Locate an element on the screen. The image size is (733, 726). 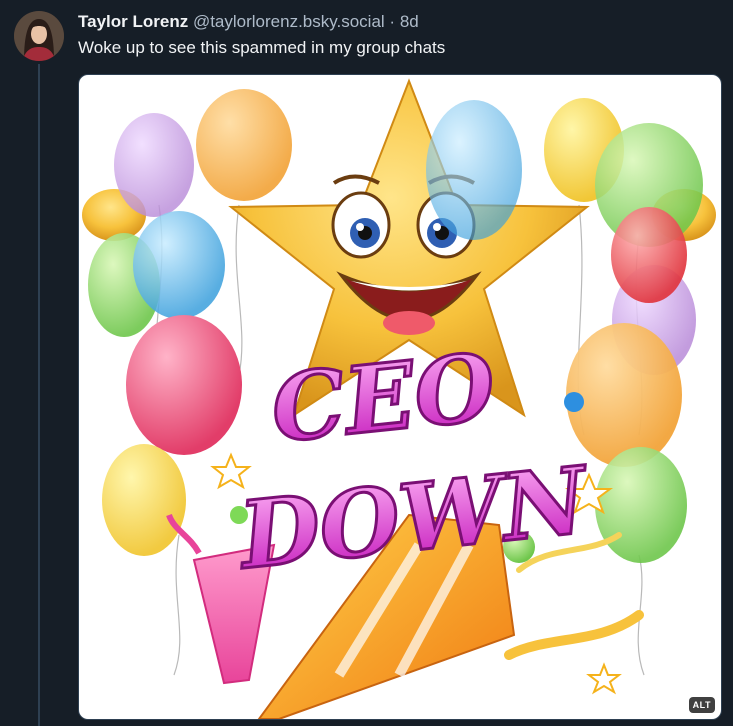
ceo-text-line1: CEO is located at coordinates (383, 398).